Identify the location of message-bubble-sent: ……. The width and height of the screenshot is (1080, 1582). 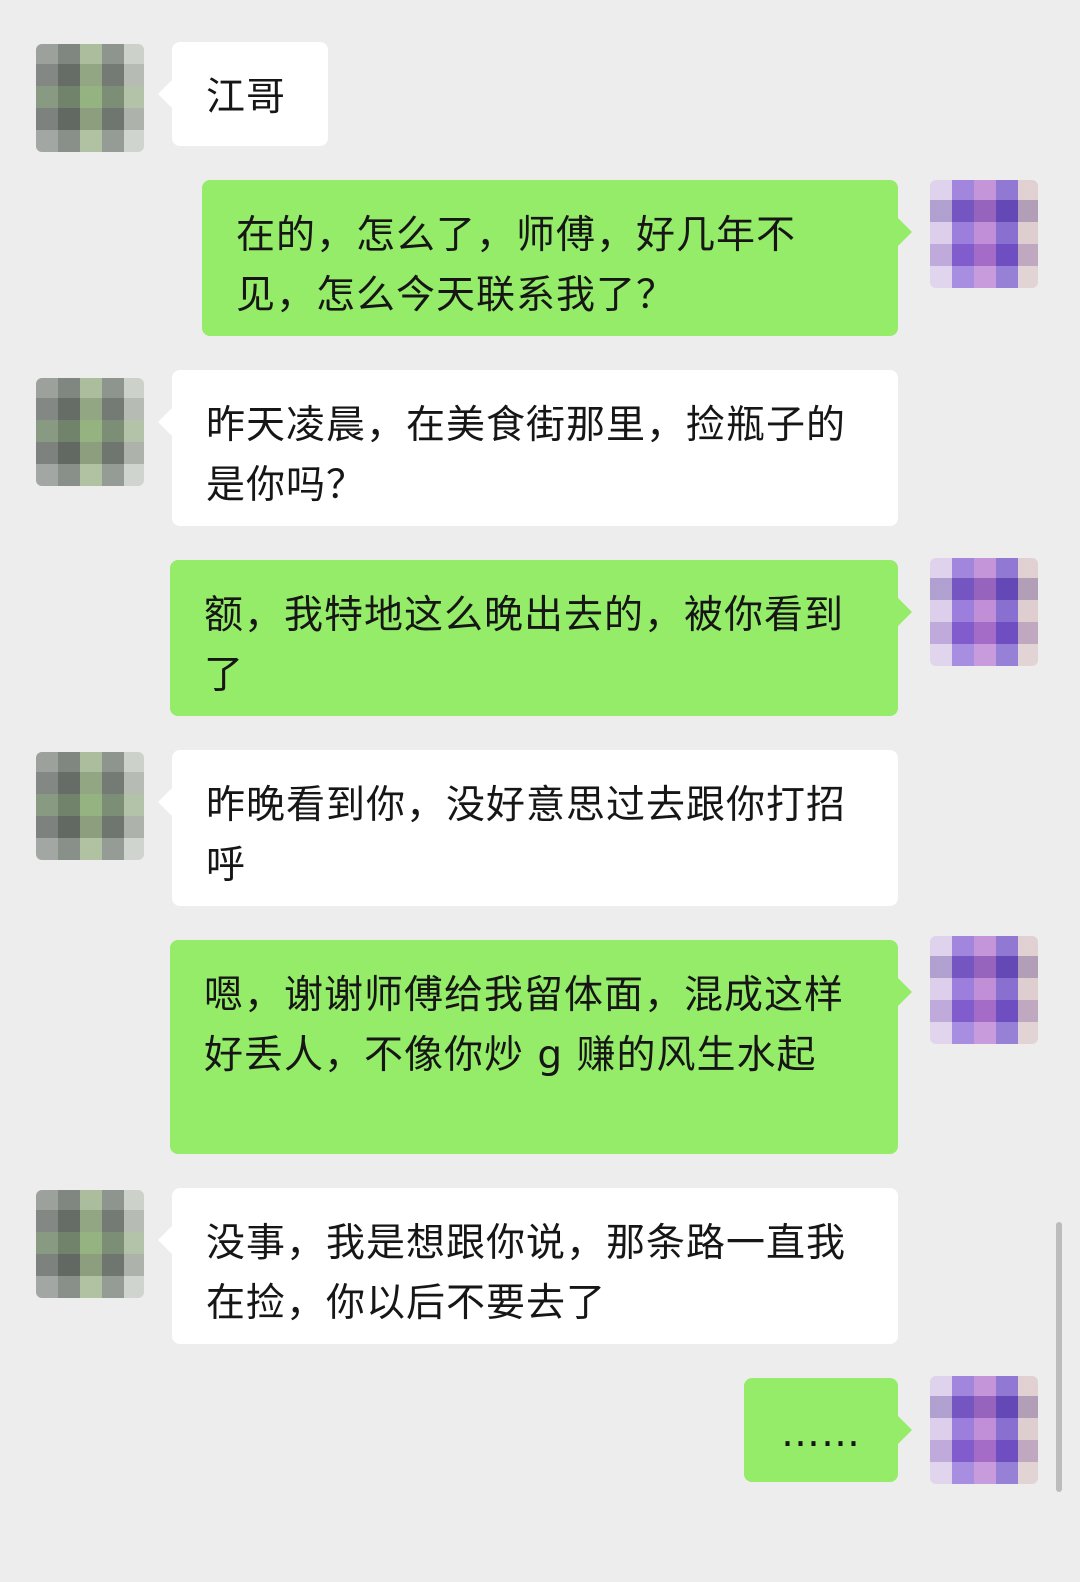
(828, 1430).